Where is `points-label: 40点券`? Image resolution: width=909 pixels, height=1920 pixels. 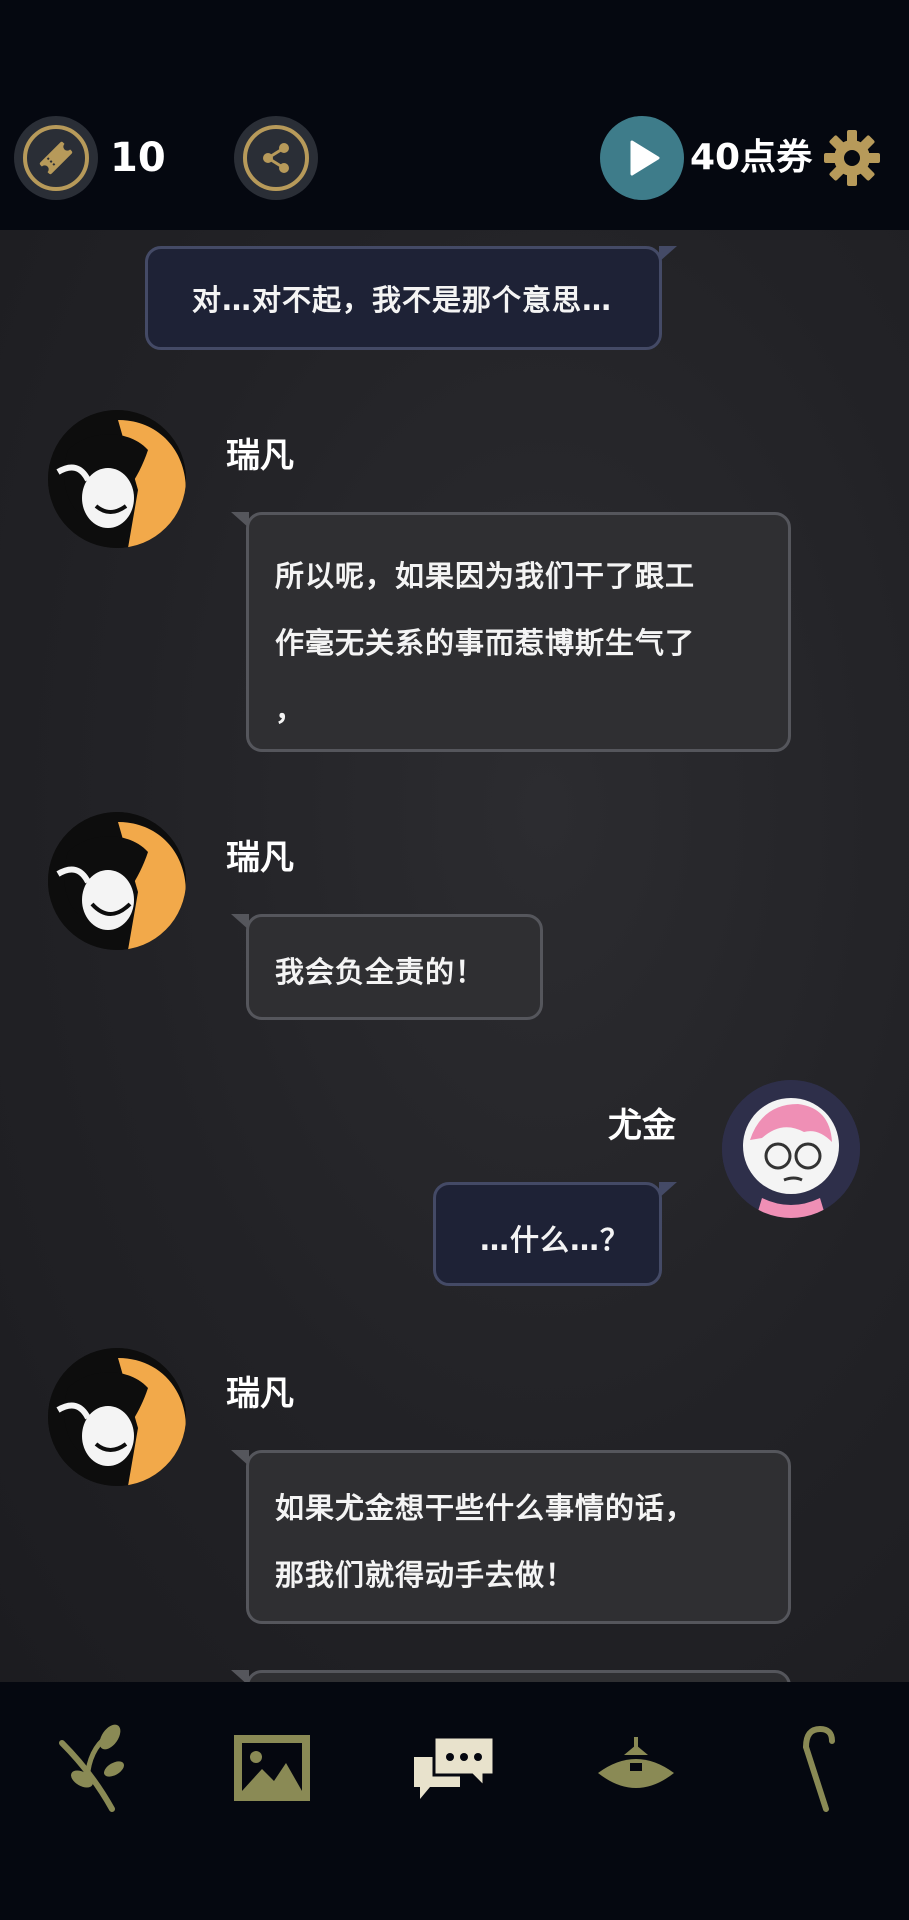
points-label: 40点券 is located at coordinates (751, 157).